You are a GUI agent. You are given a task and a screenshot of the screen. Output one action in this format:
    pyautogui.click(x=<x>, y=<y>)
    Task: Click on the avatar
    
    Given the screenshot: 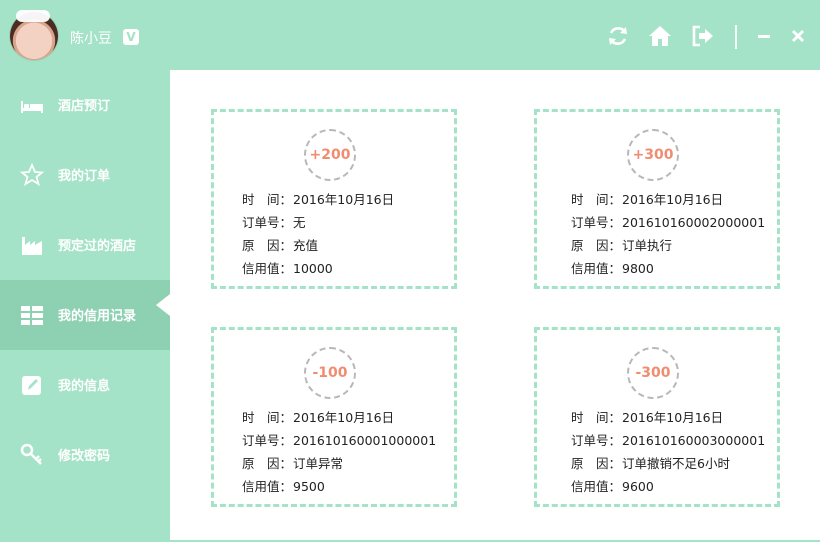 What is the action you would take?
    pyautogui.click(x=34, y=35)
    